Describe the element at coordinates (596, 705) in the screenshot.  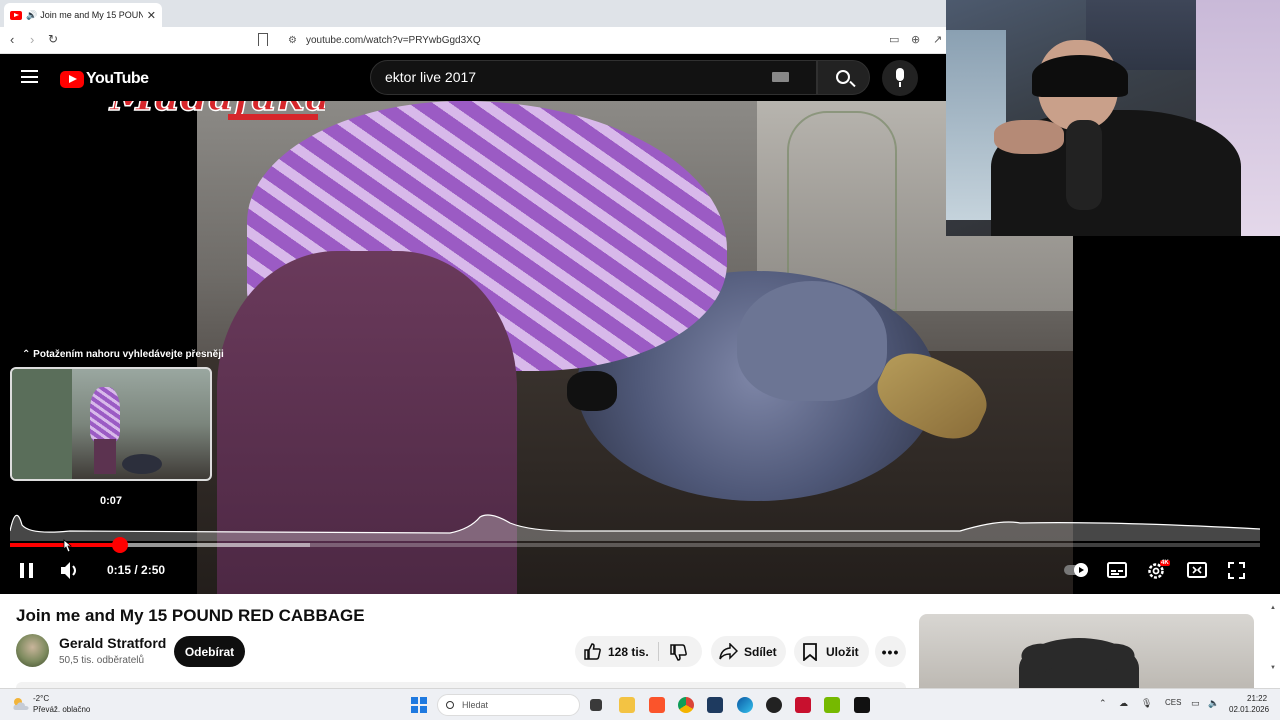
I see `task-view-icon` at that location.